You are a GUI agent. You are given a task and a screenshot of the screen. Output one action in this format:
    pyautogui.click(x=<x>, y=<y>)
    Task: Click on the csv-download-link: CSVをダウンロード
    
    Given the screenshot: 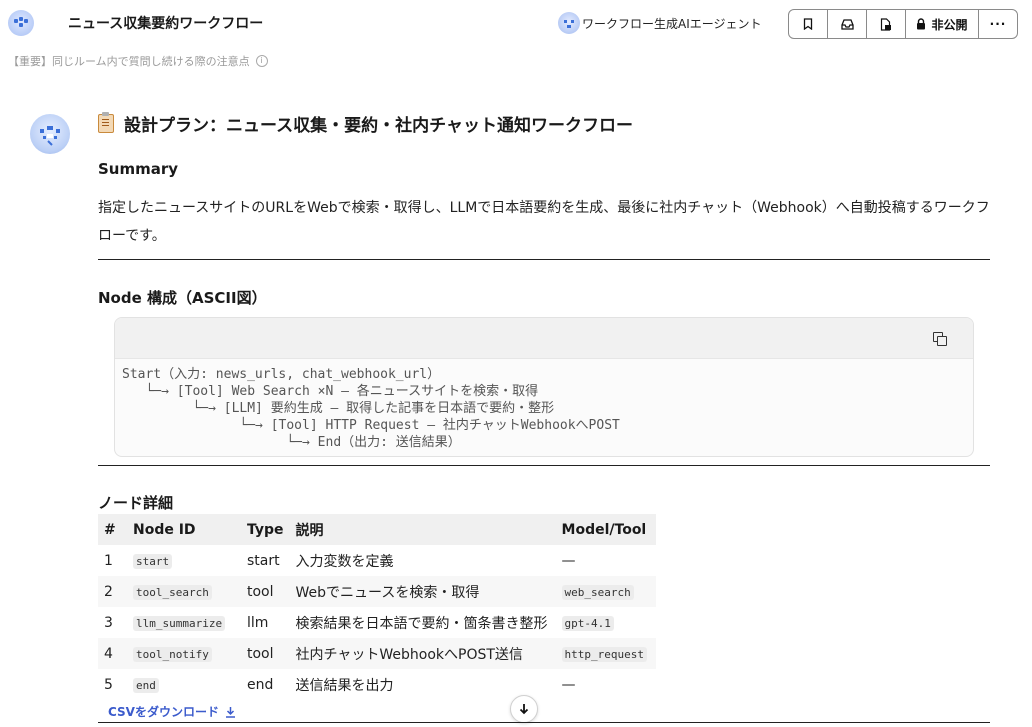 What is the action you would take?
    pyautogui.click(x=172, y=711)
    